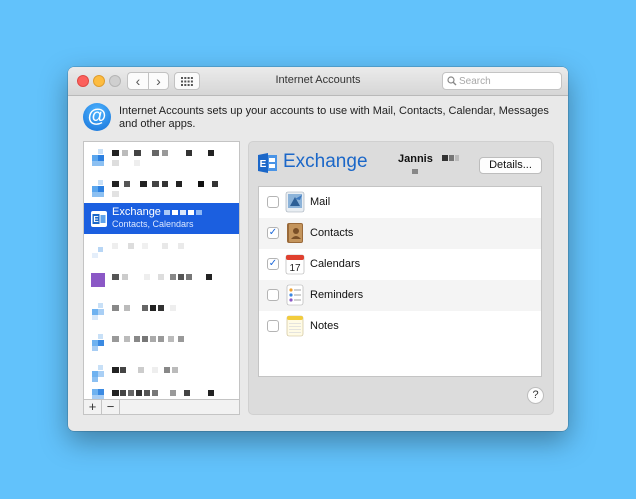  What do you see at coordinates (153, 224) in the screenshot?
I see `selected-account-subtitle: Contacts, Calendars` at bounding box center [153, 224].